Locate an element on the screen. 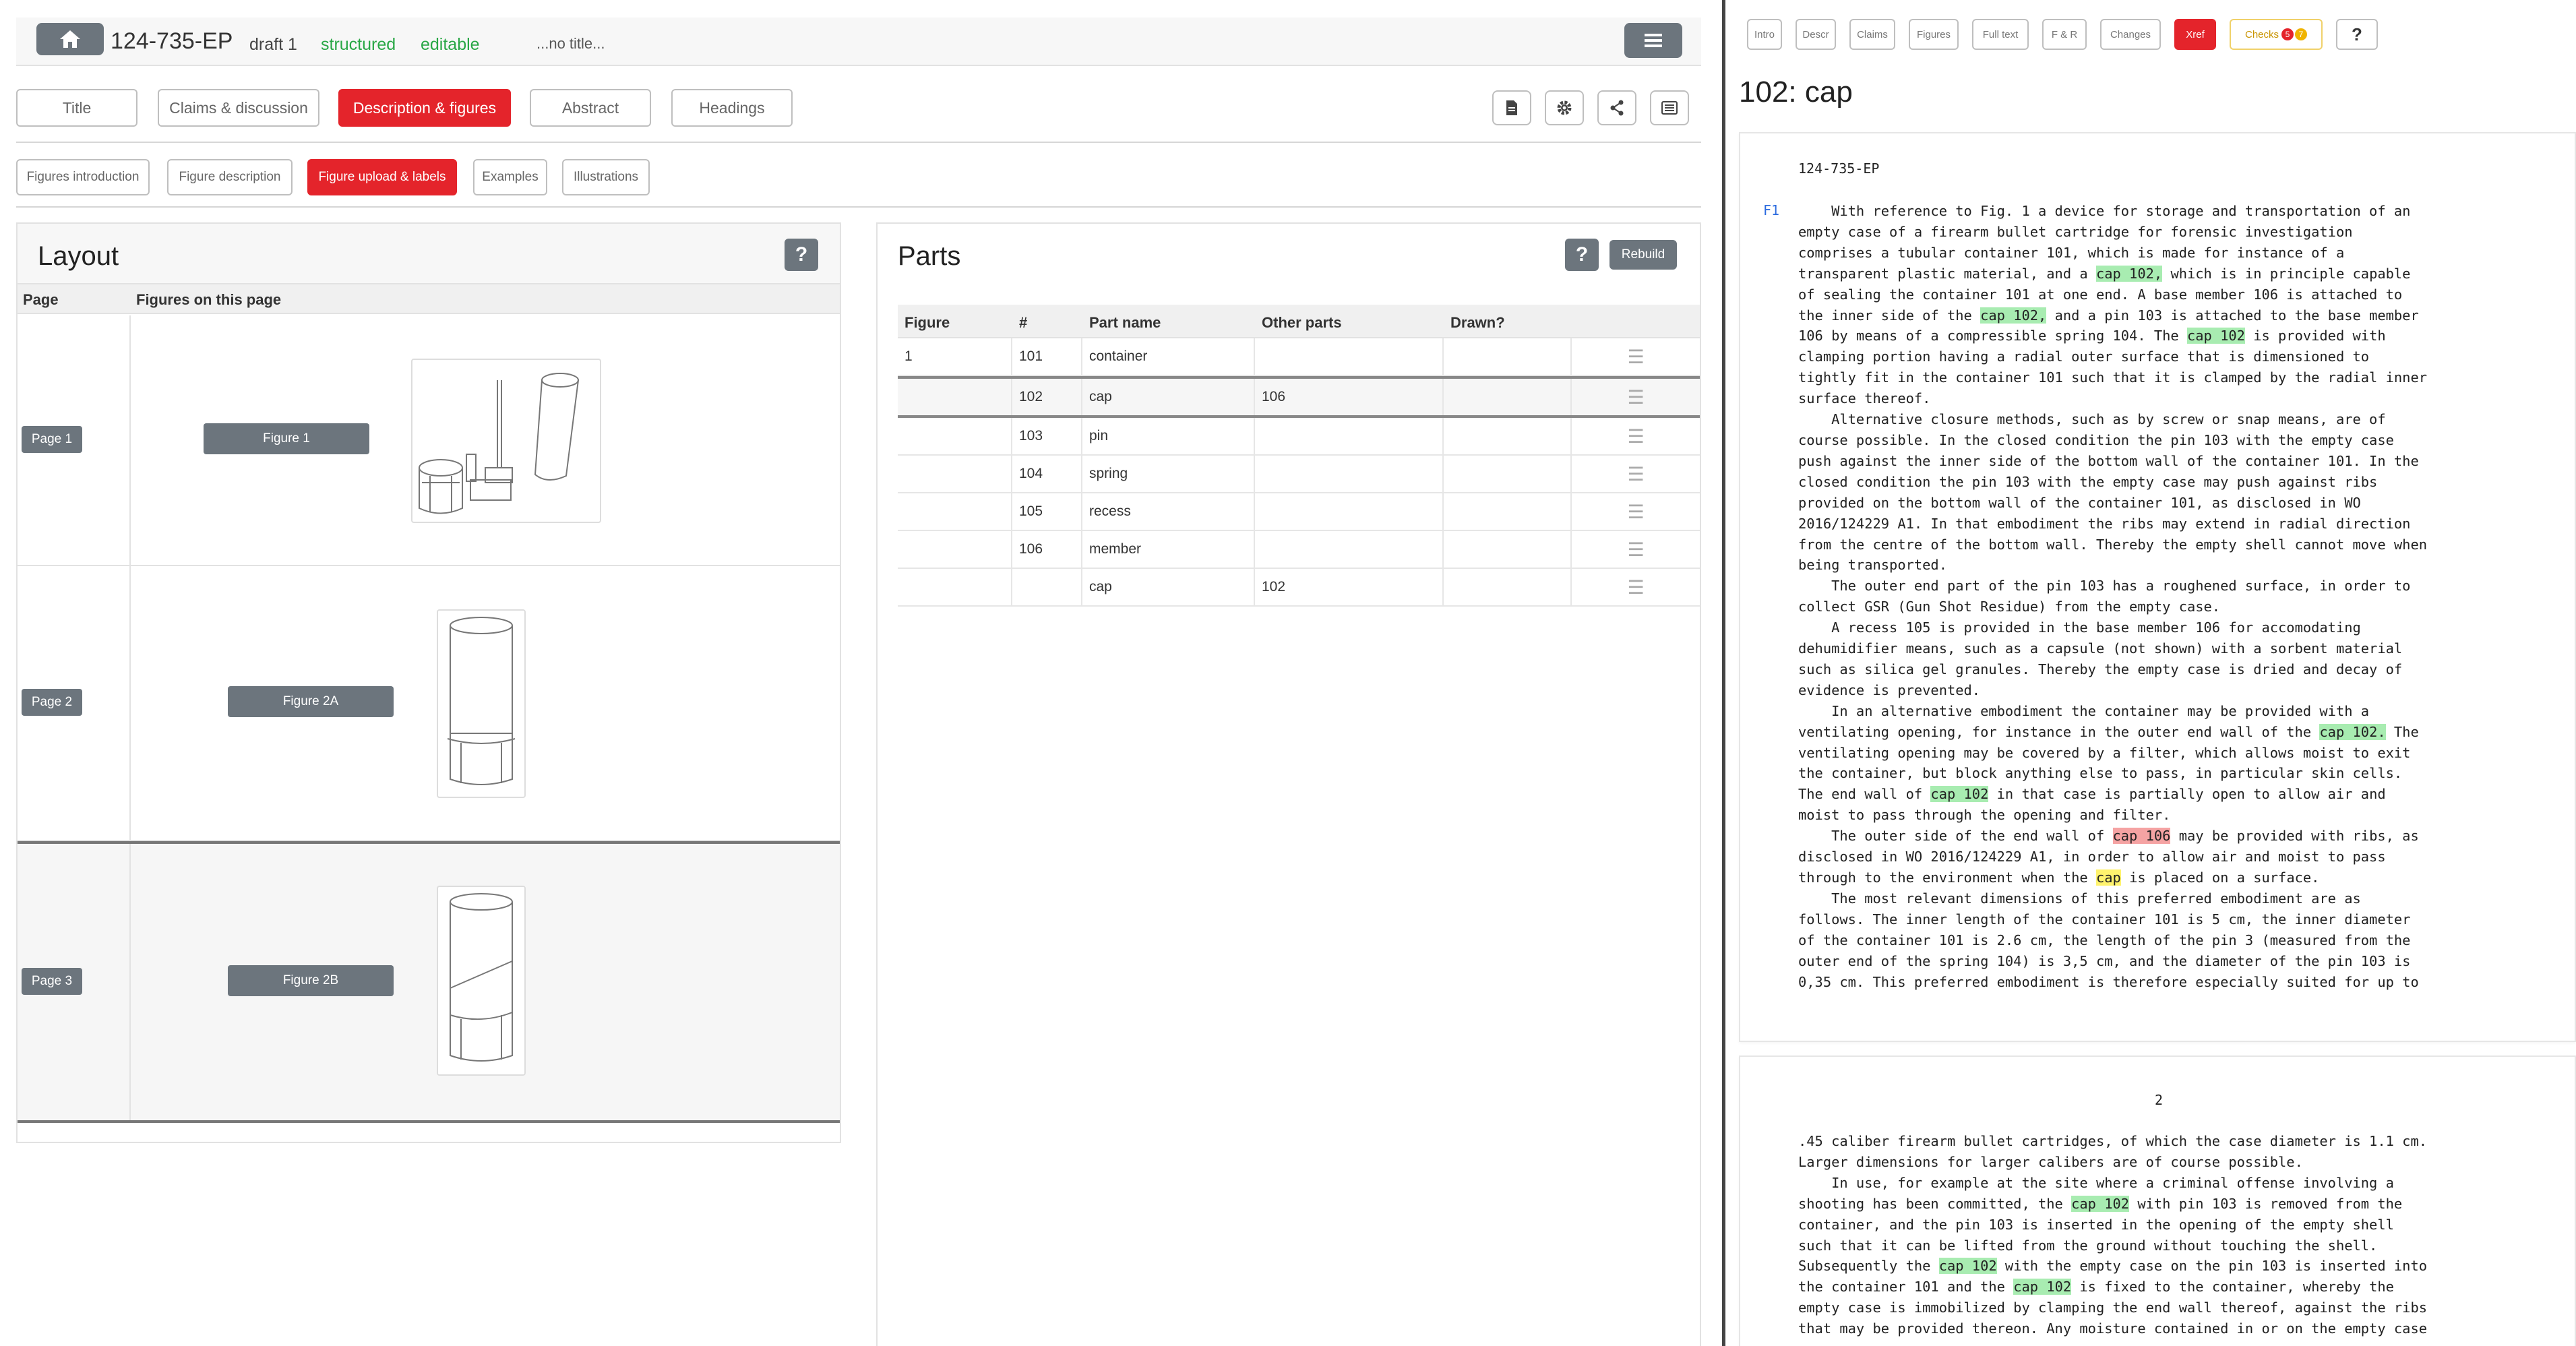 This screenshot has height=1346, width=2576. cell-other-parts: 106 is located at coordinates (1350, 397).